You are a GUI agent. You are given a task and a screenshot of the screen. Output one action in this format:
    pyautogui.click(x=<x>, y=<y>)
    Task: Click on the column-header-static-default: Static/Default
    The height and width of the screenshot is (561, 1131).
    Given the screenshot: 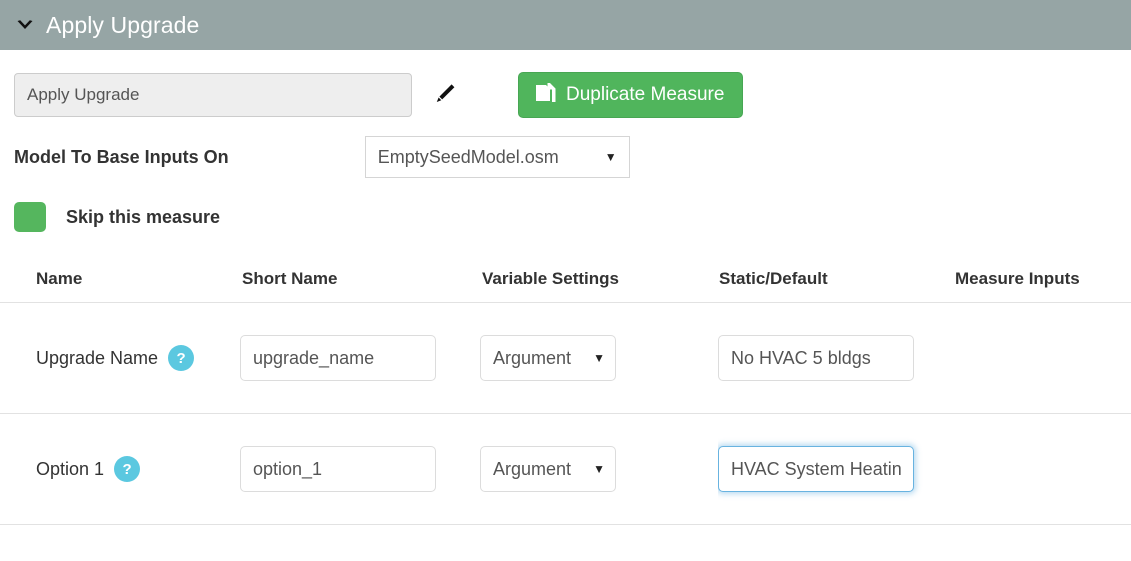 What is the action you would take?
    pyautogui.click(x=773, y=278)
    